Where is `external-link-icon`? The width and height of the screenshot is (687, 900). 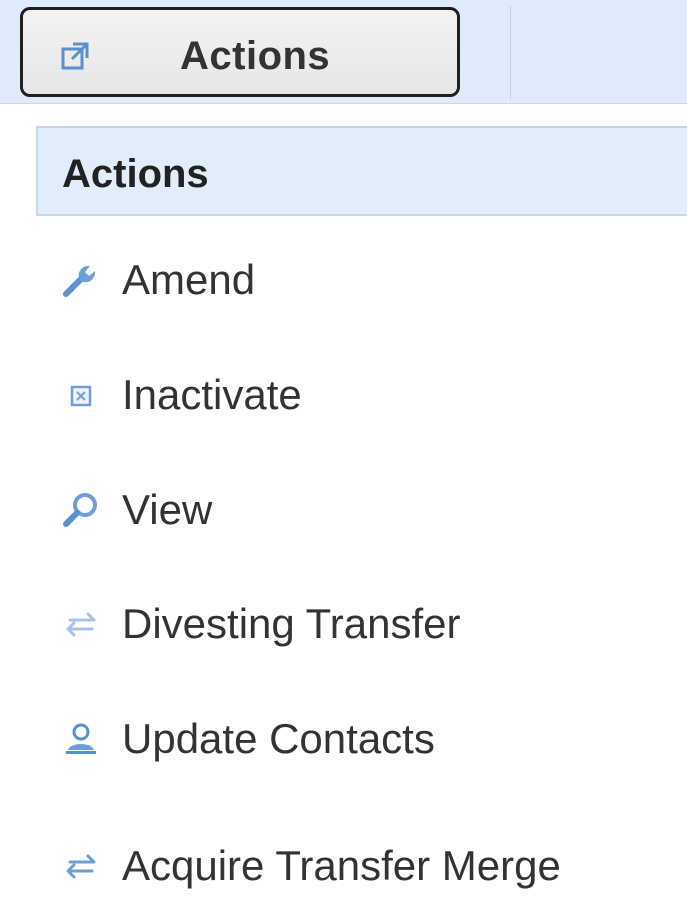 external-link-icon is located at coordinates (75, 56).